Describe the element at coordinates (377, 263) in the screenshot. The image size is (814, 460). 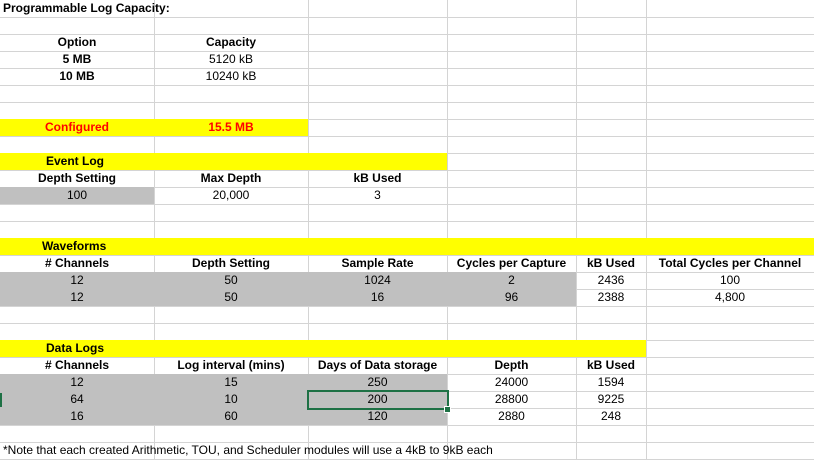
I see `waveforms-header-sample-rate: Sample Rate` at that location.